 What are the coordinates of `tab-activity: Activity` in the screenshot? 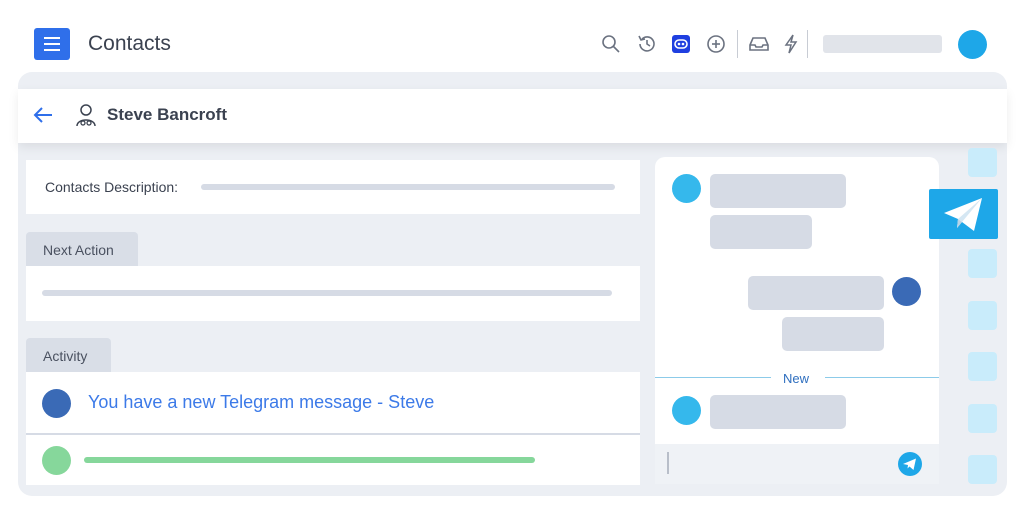 It's located at (68, 355).